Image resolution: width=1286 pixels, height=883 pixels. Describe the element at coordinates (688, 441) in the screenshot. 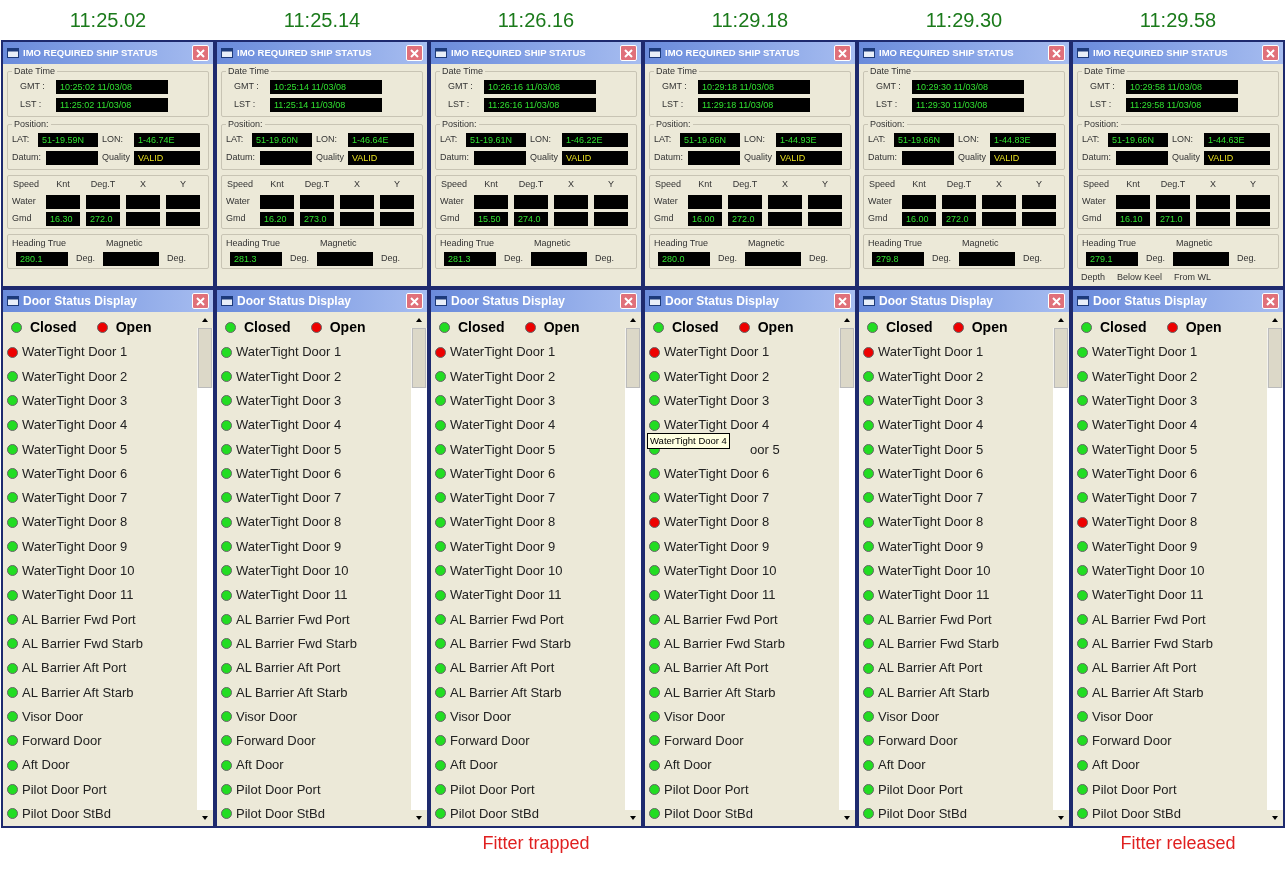

I see `tooltip: WaterTight Door 4` at that location.